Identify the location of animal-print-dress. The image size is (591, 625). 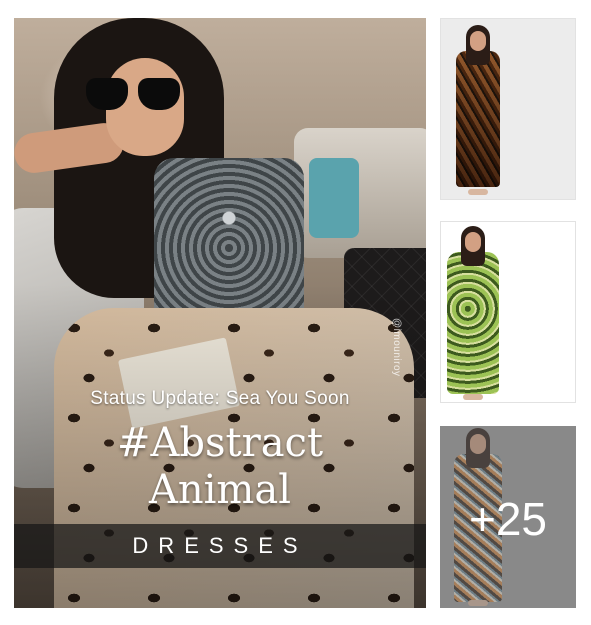
(478, 119).